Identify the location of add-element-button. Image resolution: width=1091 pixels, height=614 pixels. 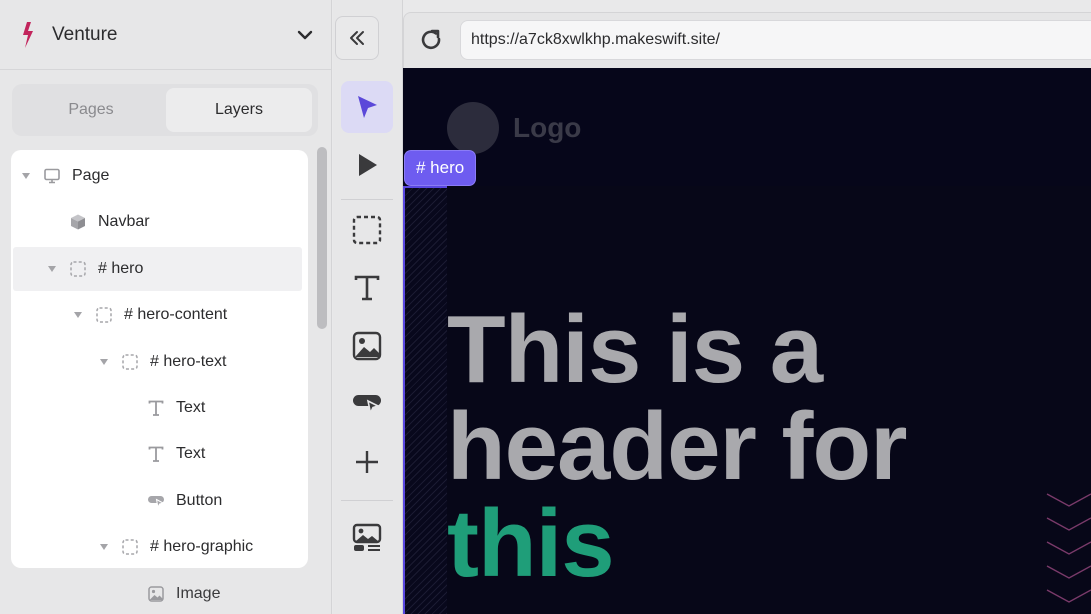
(367, 462).